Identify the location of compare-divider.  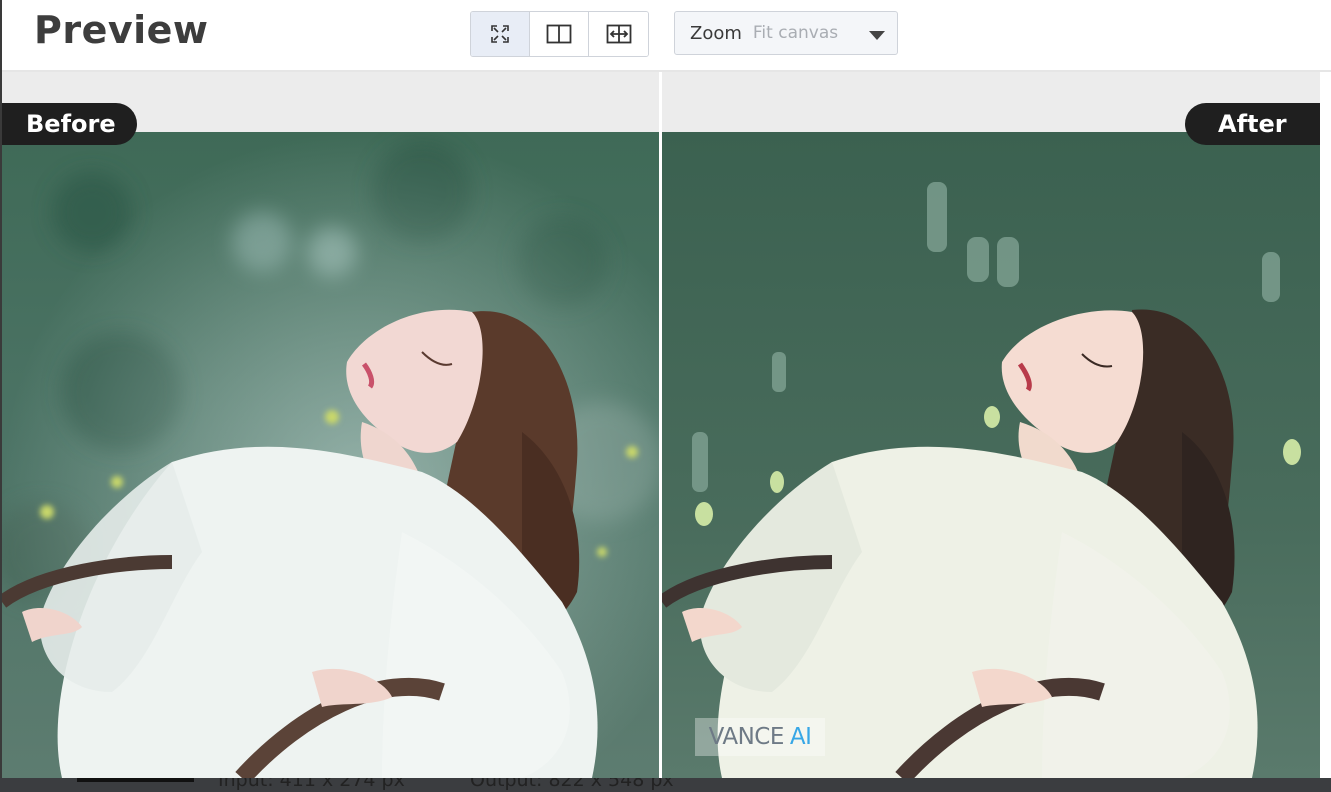
(660, 425).